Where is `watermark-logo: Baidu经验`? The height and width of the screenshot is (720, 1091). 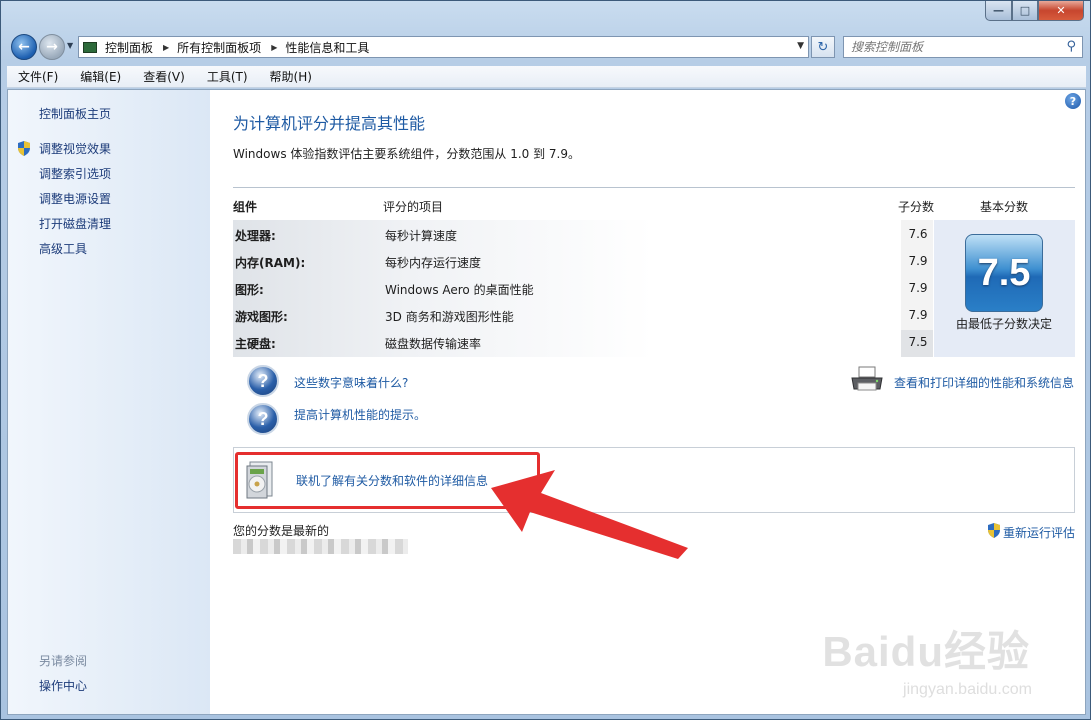 watermark-logo: Baidu经验 is located at coordinates (926, 651).